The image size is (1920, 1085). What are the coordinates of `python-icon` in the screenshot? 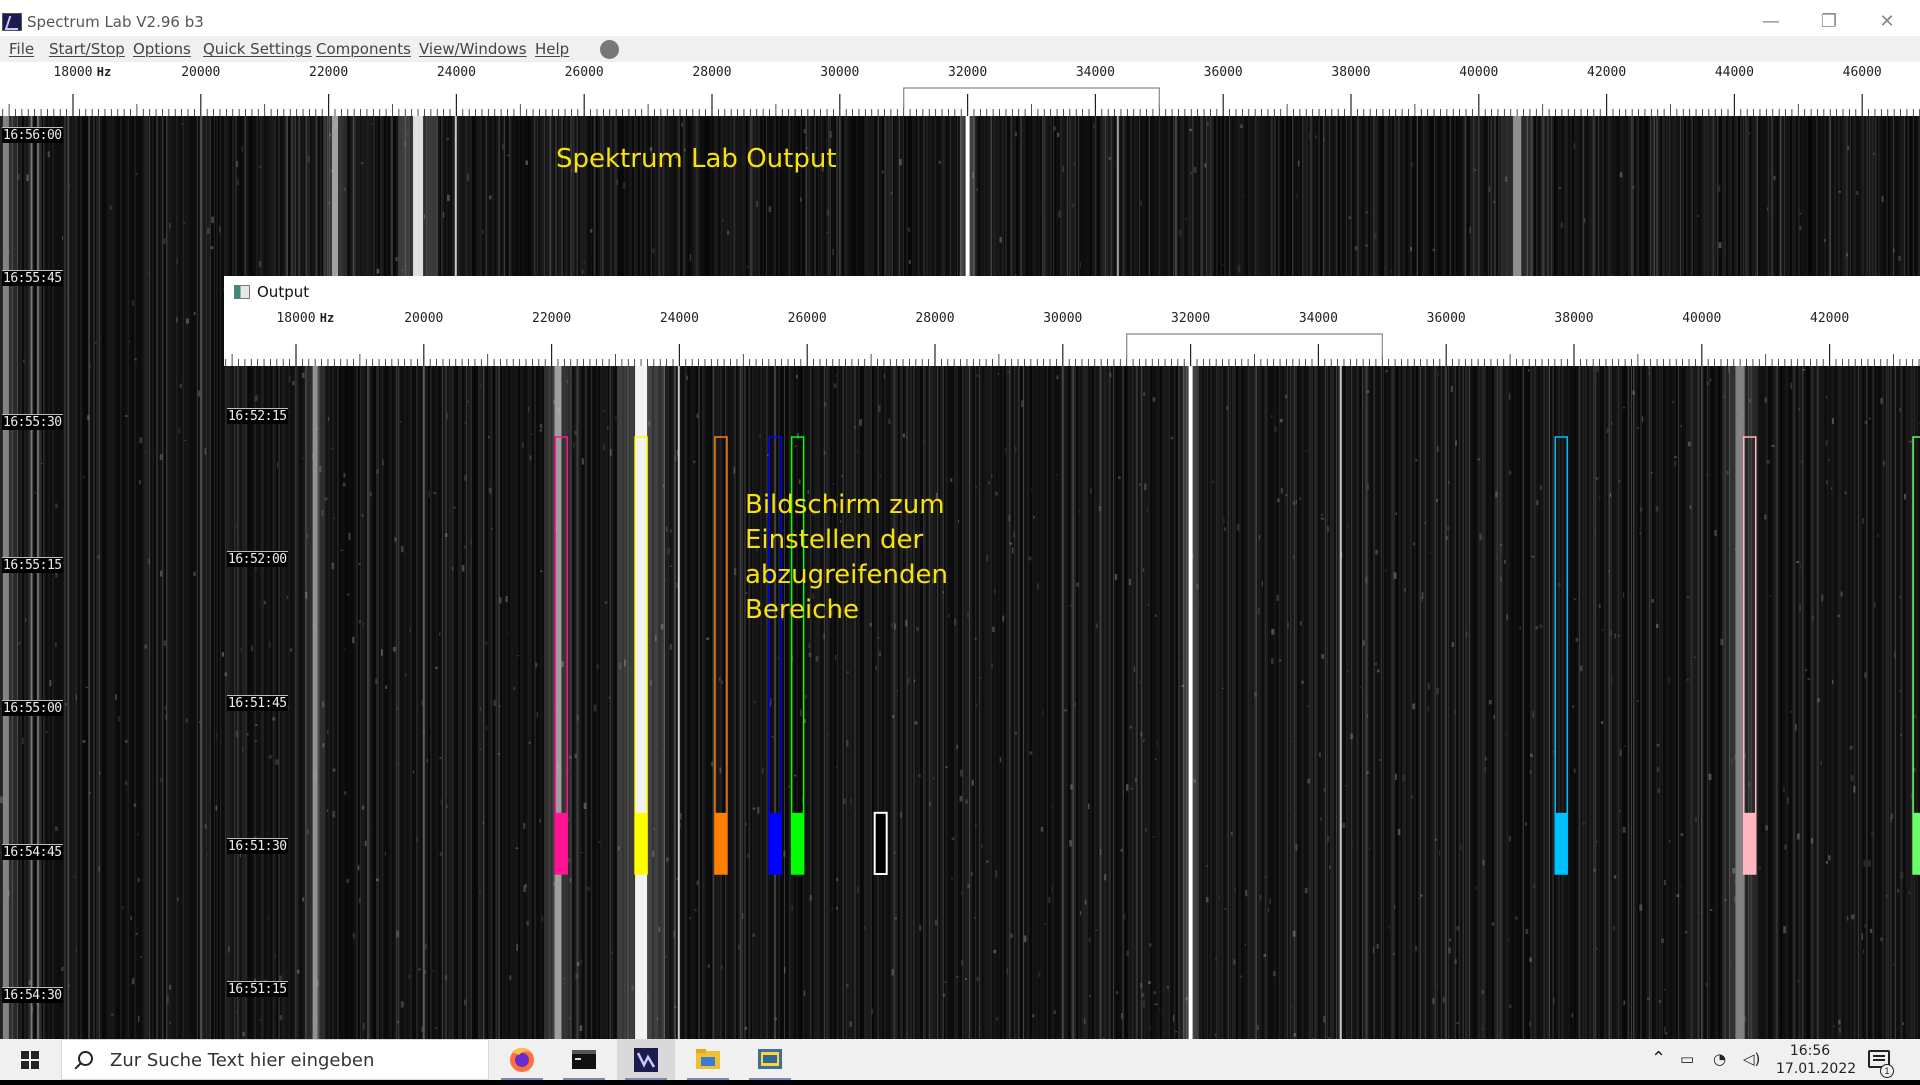 It's located at (770, 1059).